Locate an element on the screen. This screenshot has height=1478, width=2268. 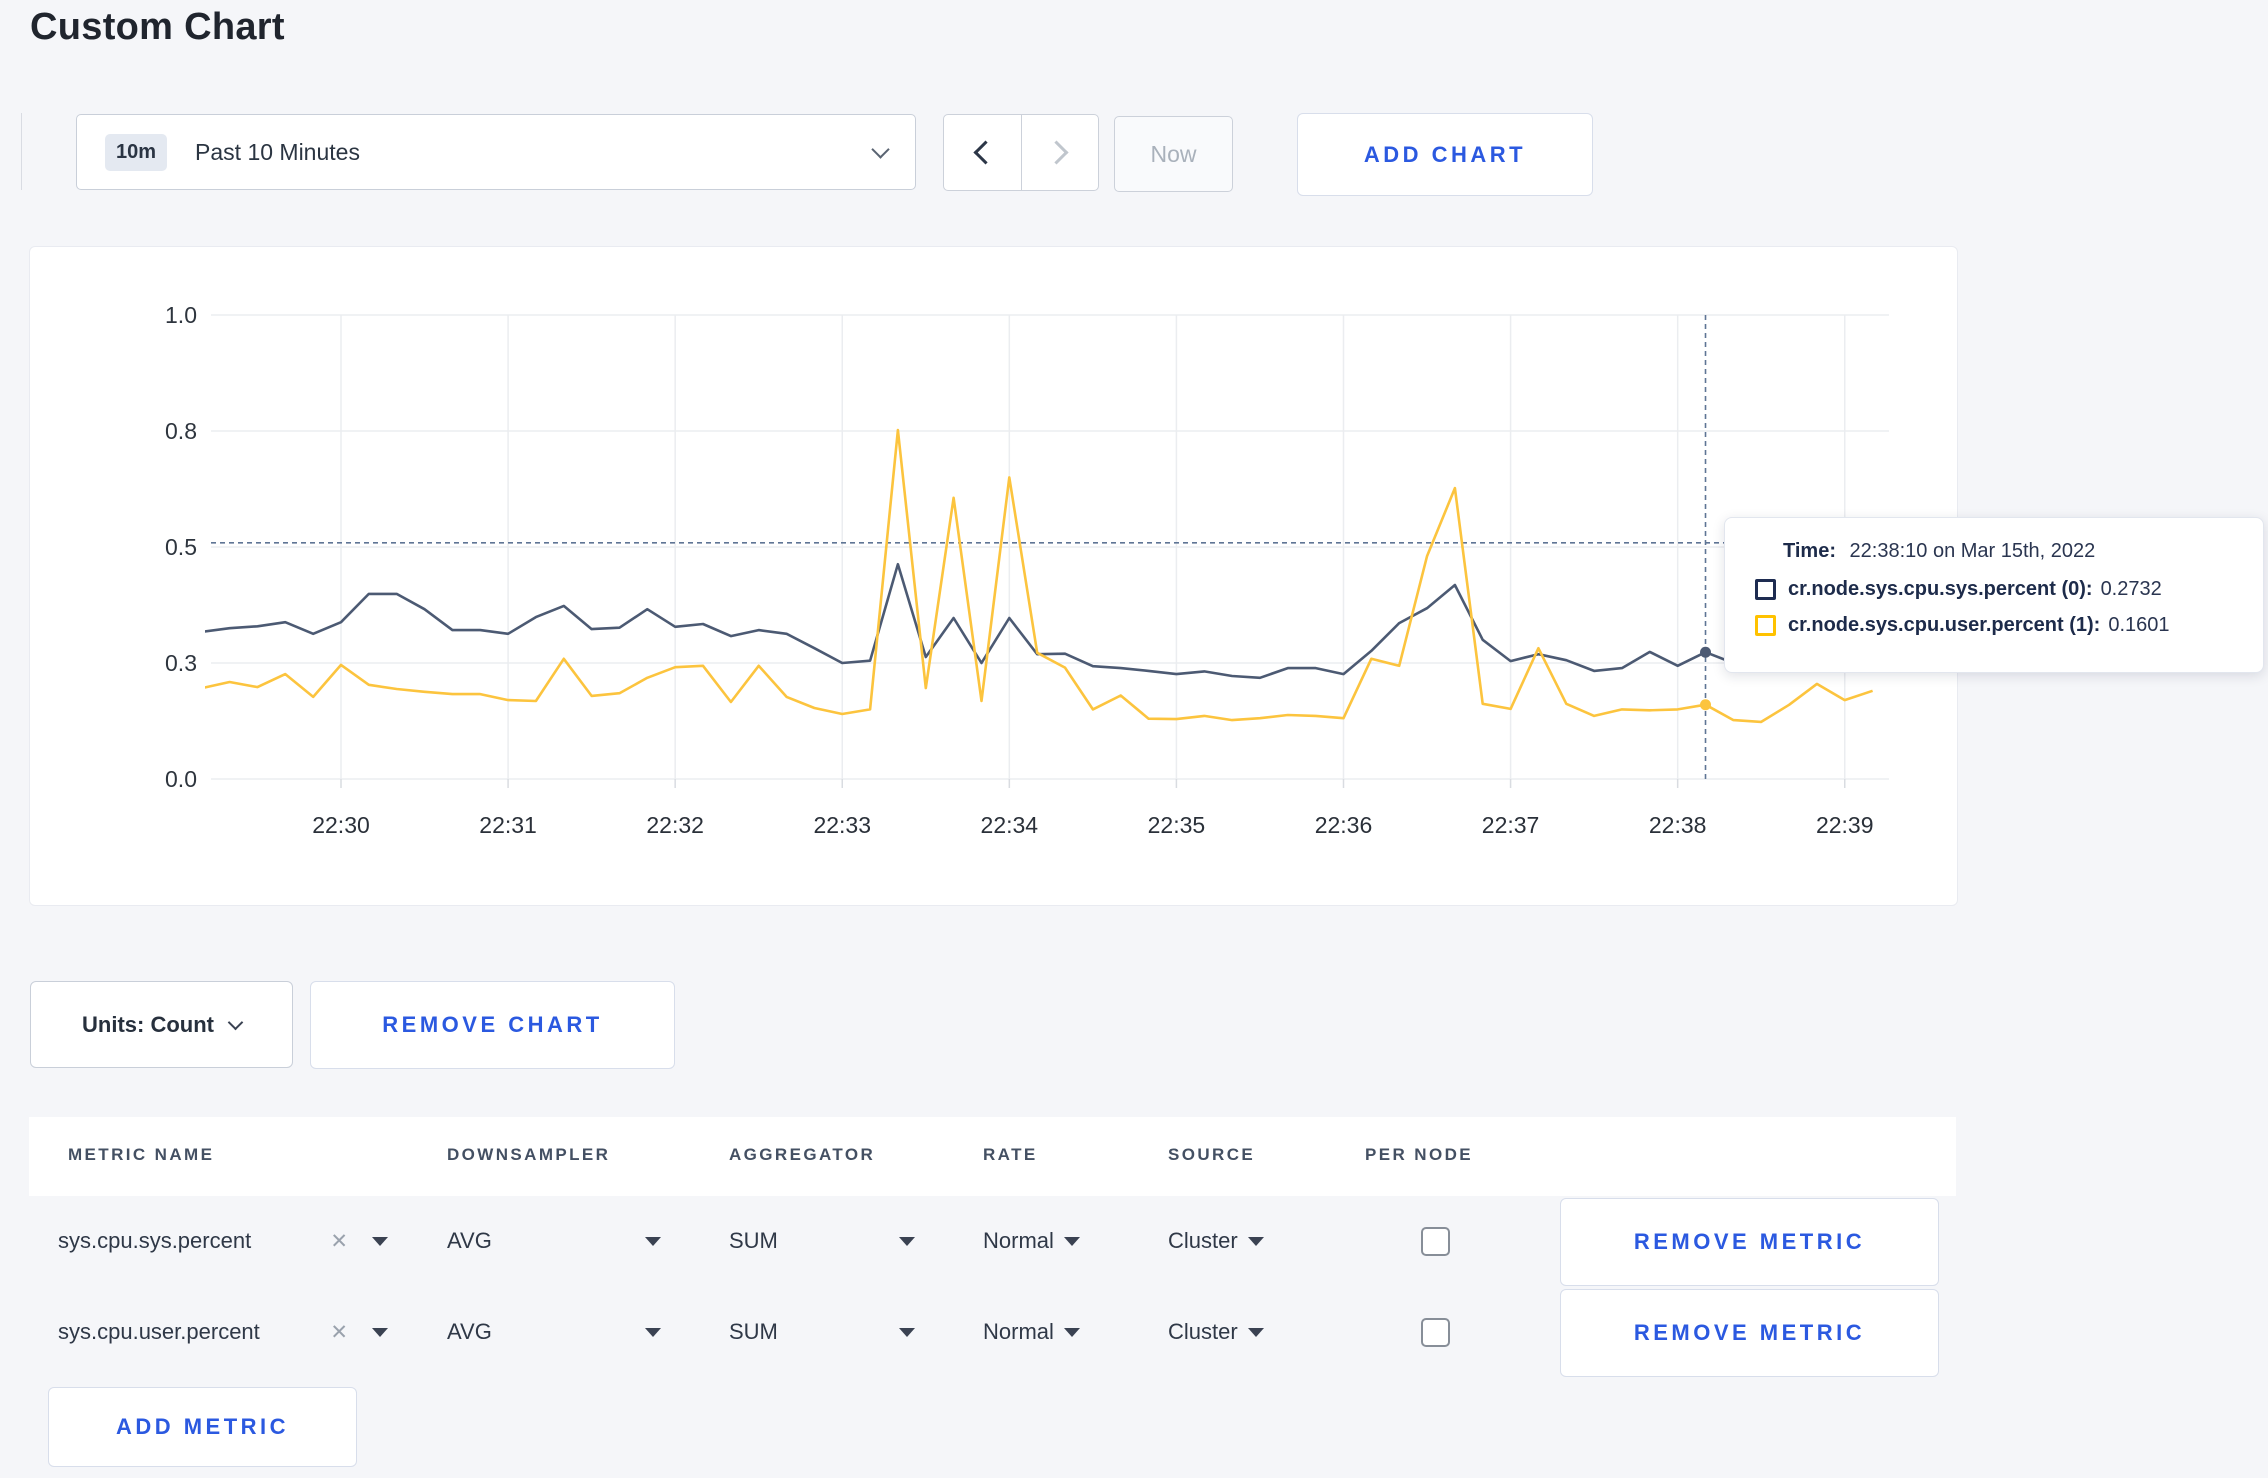
svg-text: 0.8 is located at coordinates (181, 431).